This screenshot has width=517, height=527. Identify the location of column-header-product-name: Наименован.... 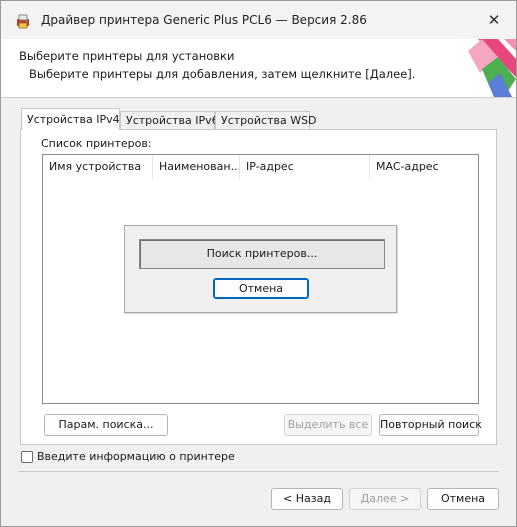
(196, 167).